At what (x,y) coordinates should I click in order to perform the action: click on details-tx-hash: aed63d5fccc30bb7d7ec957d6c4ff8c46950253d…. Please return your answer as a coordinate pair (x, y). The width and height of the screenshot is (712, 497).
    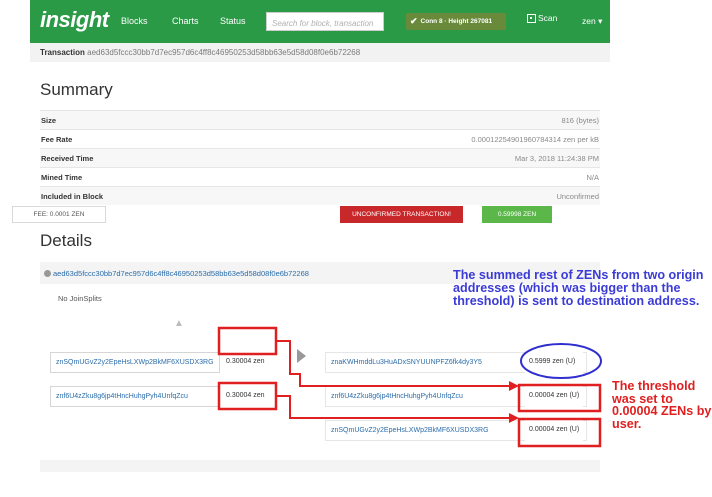
    Looking at the image, I should click on (181, 273).